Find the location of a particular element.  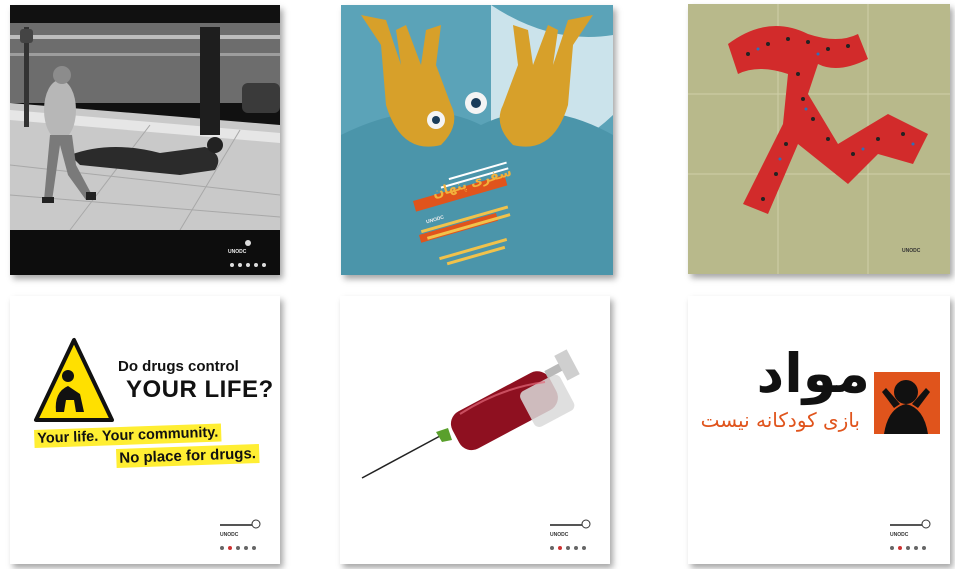

logo-row-icon is located at coordinates (248, 253).